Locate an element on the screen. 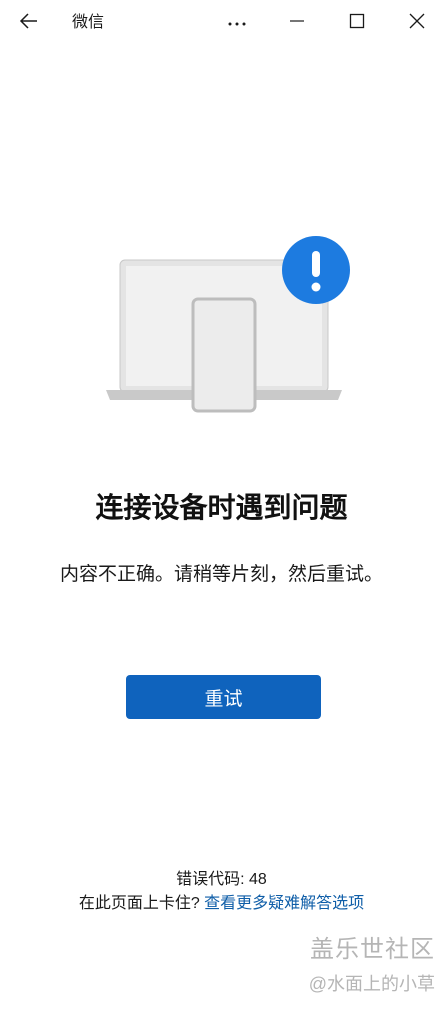 The image size is (443, 1017). more-options-button is located at coordinates (237, 23).